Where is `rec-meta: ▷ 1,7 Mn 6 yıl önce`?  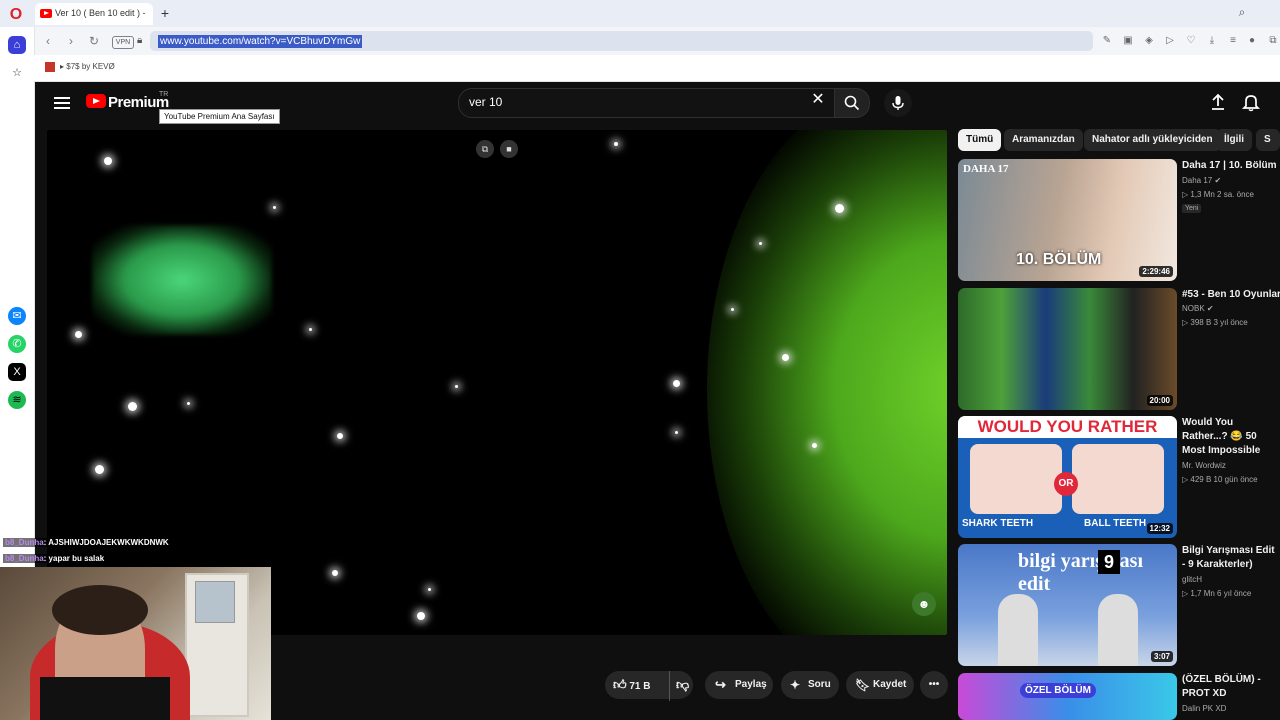
rec-meta: ▷ 1,7 Mn 6 yıl önce is located at coordinates (1217, 593).